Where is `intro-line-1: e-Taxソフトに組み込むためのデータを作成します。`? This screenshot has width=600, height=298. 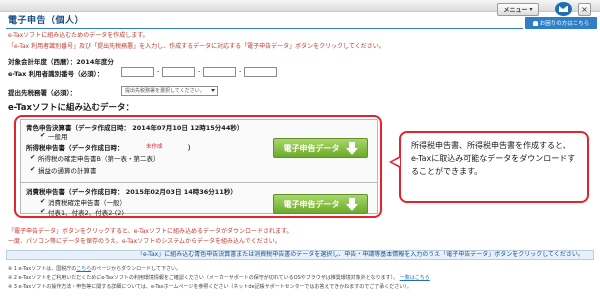
intro-line-1: e-Taxソフトに組み込むためのデータを作成します。 is located at coordinates (78, 35).